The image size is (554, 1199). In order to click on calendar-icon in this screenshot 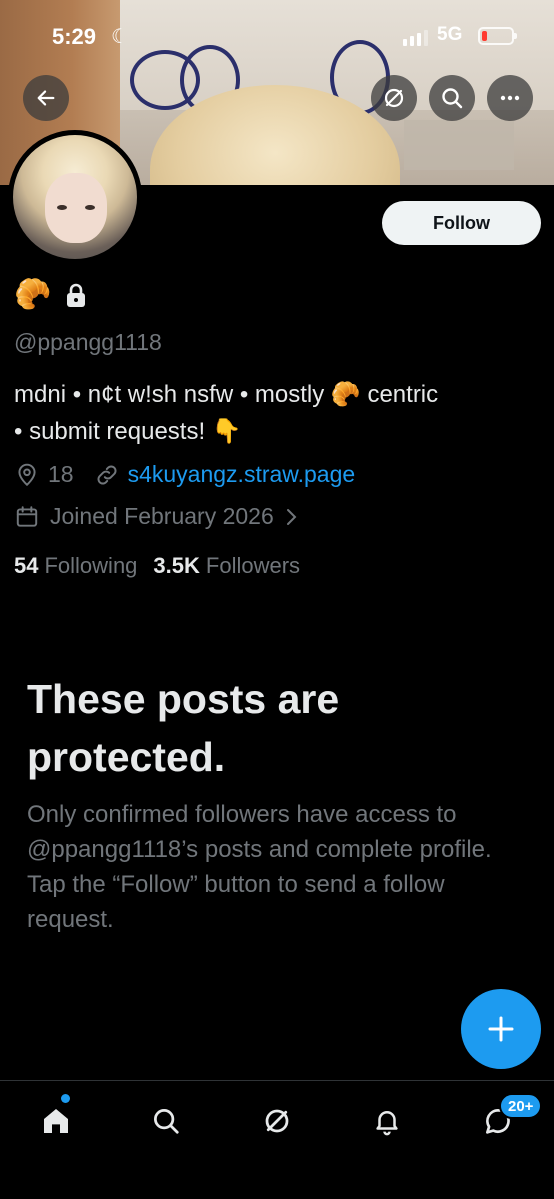, I will do `click(27, 516)`.